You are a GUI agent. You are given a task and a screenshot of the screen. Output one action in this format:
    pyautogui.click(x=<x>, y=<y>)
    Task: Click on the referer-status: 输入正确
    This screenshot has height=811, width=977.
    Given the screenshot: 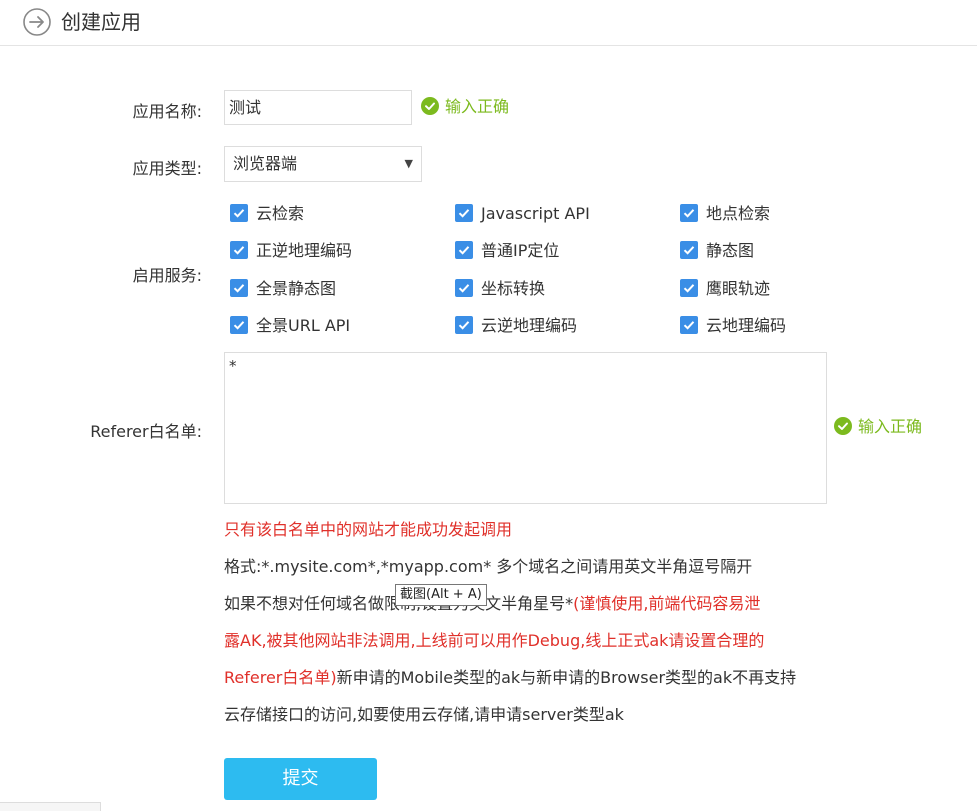 What is the action you would take?
    pyautogui.click(x=878, y=427)
    